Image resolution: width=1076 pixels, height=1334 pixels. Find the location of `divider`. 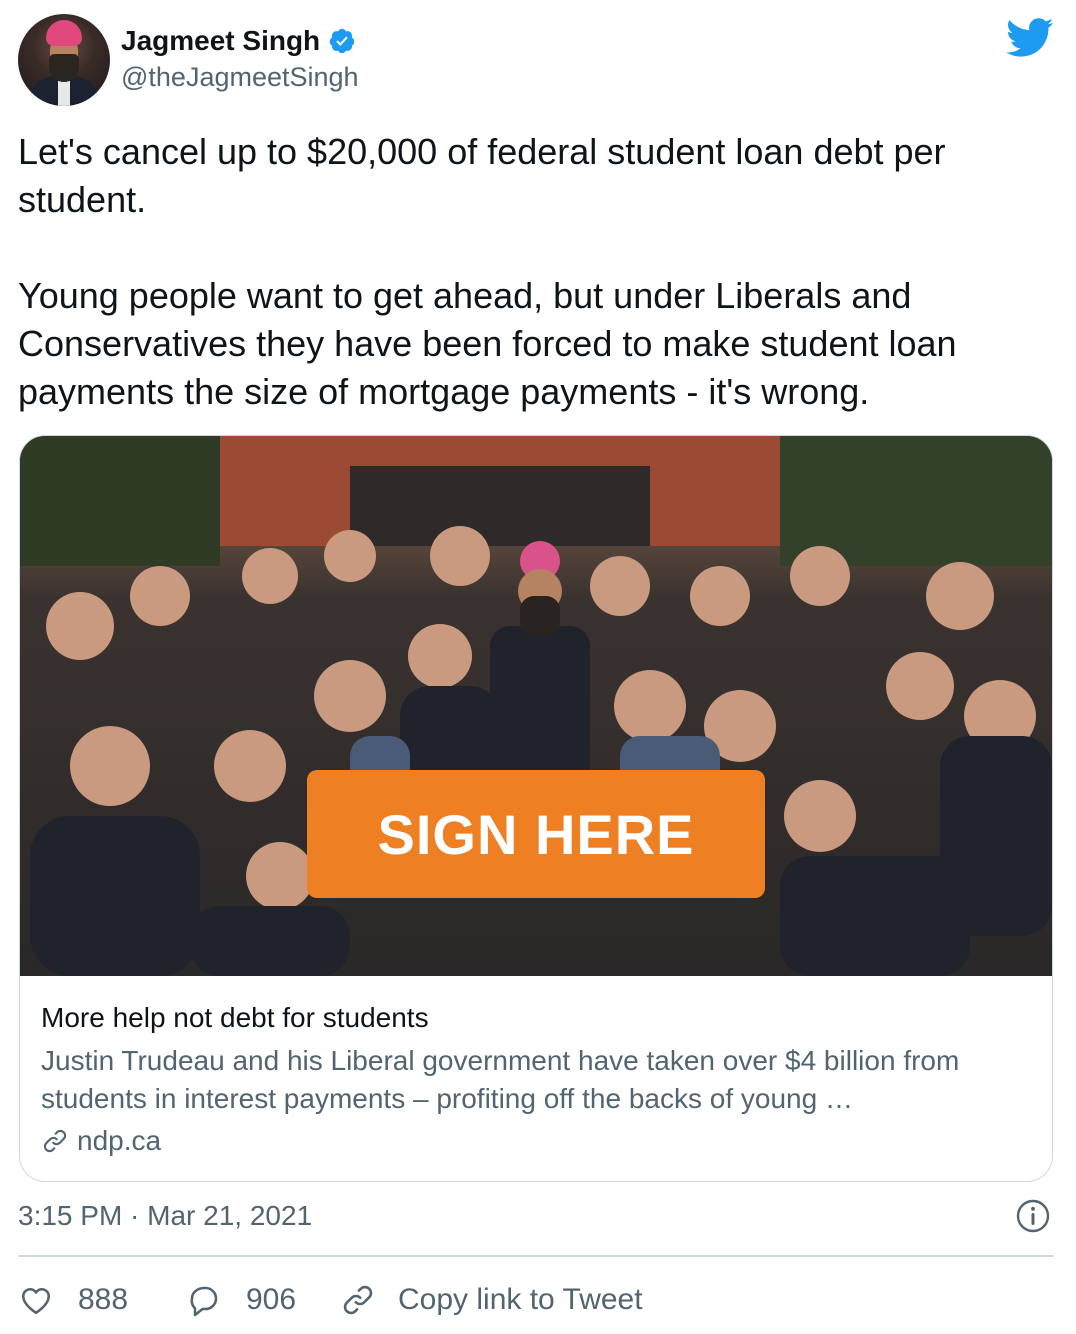

divider is located at coordinates (536, 1256).